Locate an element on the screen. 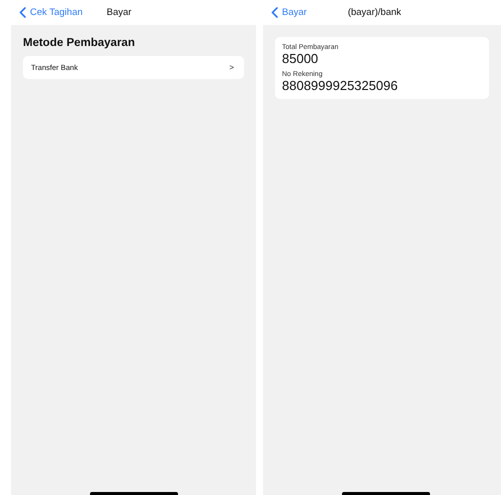  nav-title: Bayar is located at coordinates (119, 12).